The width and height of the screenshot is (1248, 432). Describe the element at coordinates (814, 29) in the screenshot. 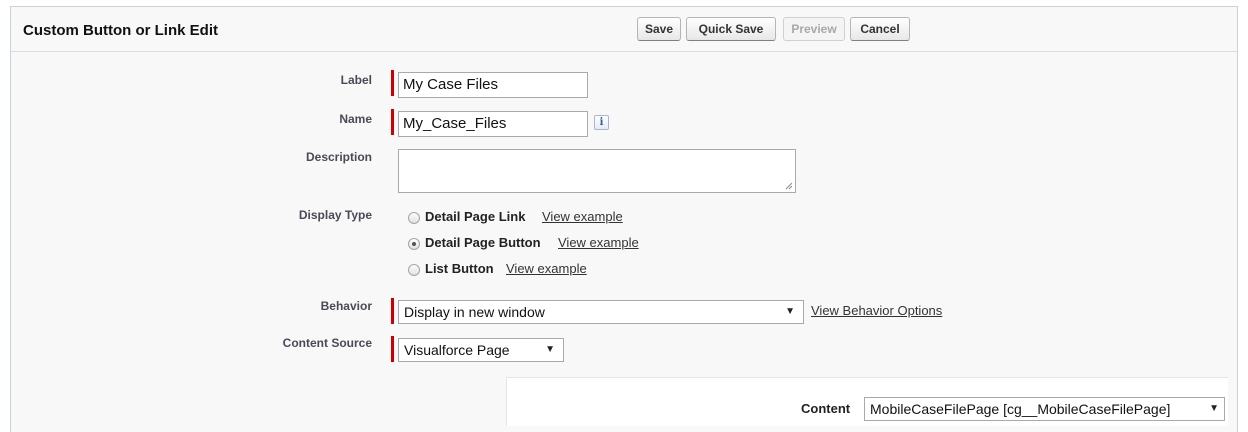

I see `preview-button: Preview` at that location.